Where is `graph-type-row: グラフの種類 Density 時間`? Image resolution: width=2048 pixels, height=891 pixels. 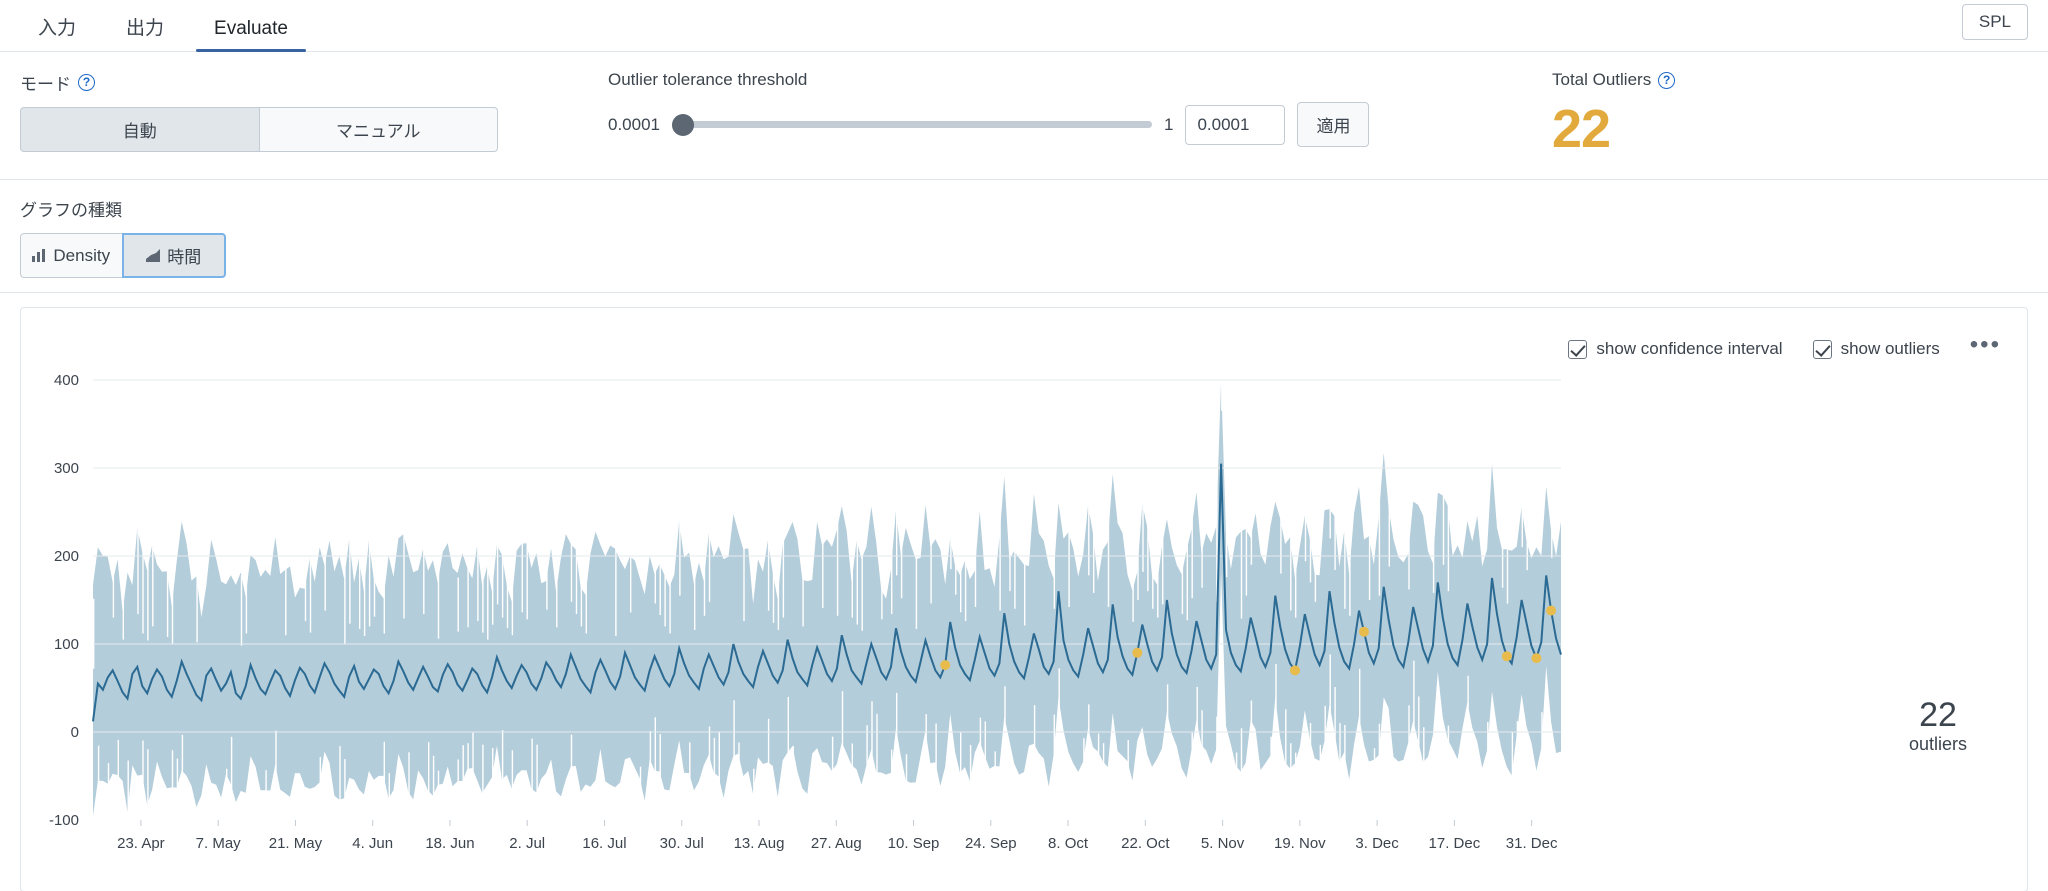
graph-type-row: グラフの種類 Density 時間 is located at coordinates (1024, 236).